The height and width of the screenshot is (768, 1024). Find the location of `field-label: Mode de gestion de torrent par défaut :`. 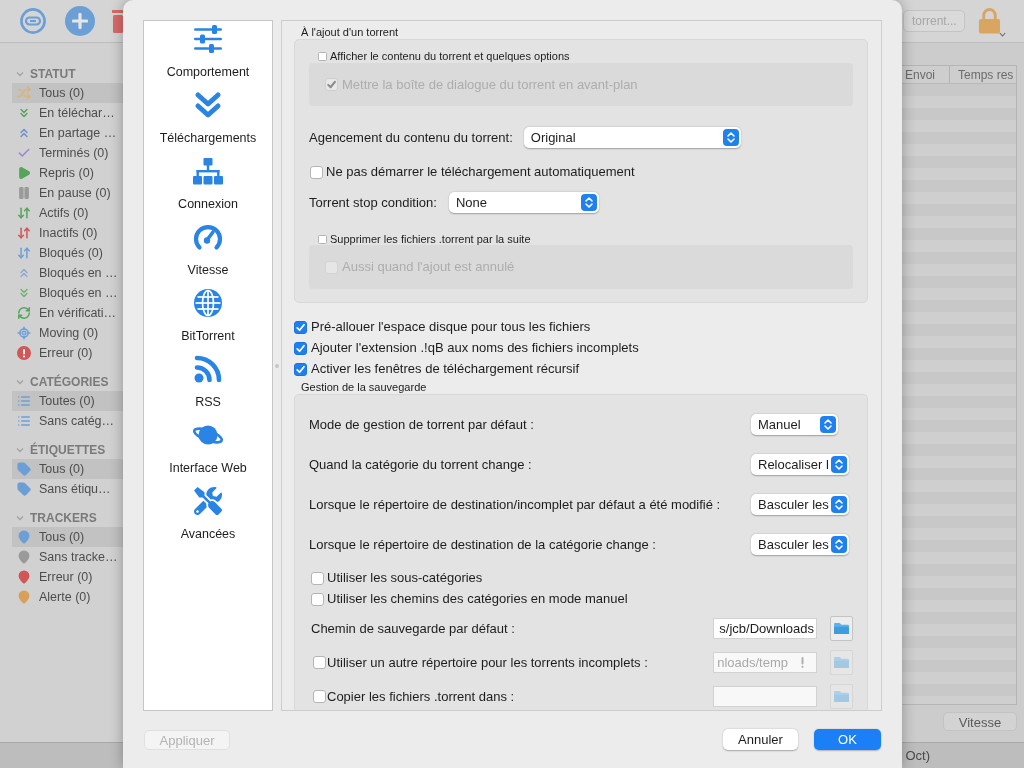

field-label: Mode de gestion de torrent par défaut : is located at coordinates (421, 424).